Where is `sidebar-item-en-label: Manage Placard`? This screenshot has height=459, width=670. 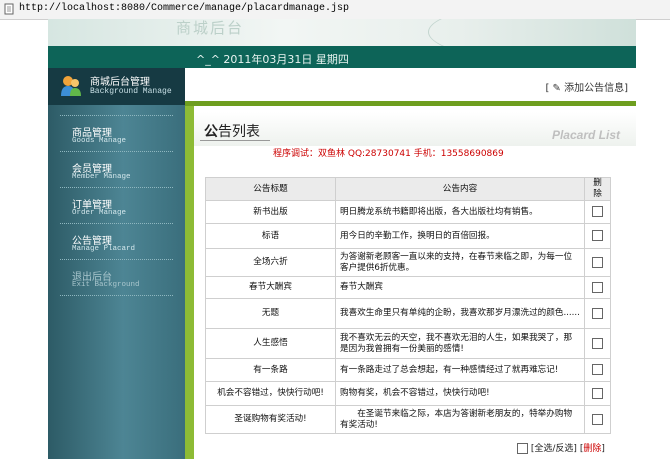
sidebar-item-en-label: Manage Placard is located at coordinates (104, 249).